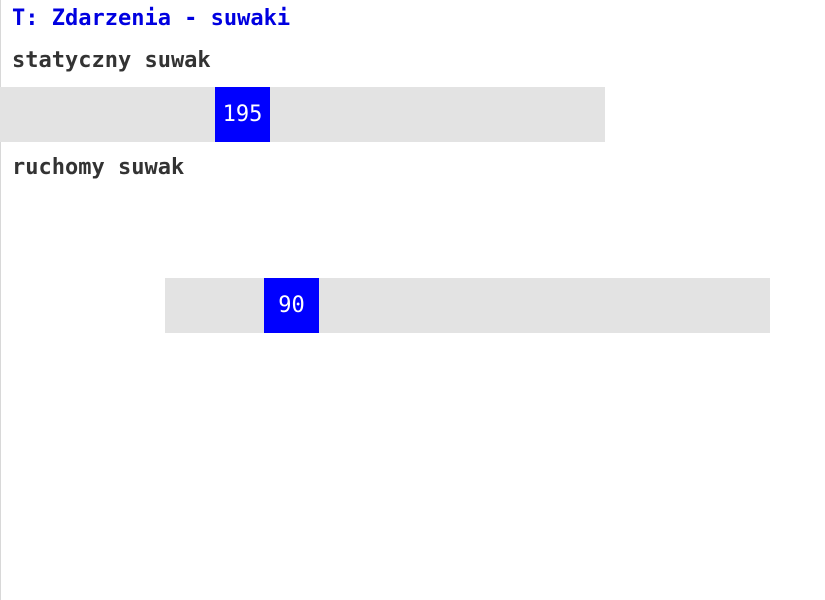  I want to click on moving-slider-track: 90, so click(467, 305).